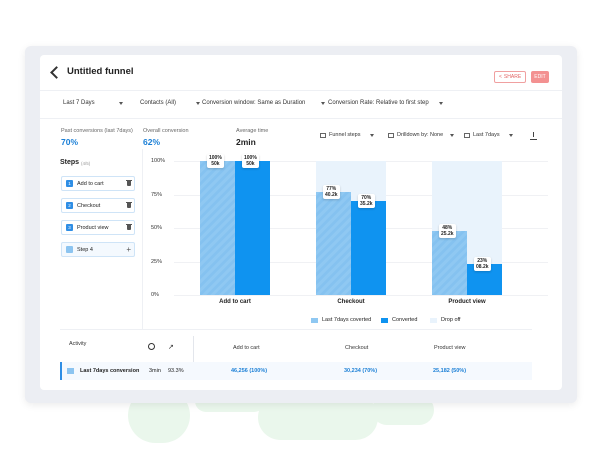 The height and width of the screenshot is (450, 600). Describe the element at coordinates (488, 135) in the screenshot. I see `range-dropdown: Last 7days` at that location.